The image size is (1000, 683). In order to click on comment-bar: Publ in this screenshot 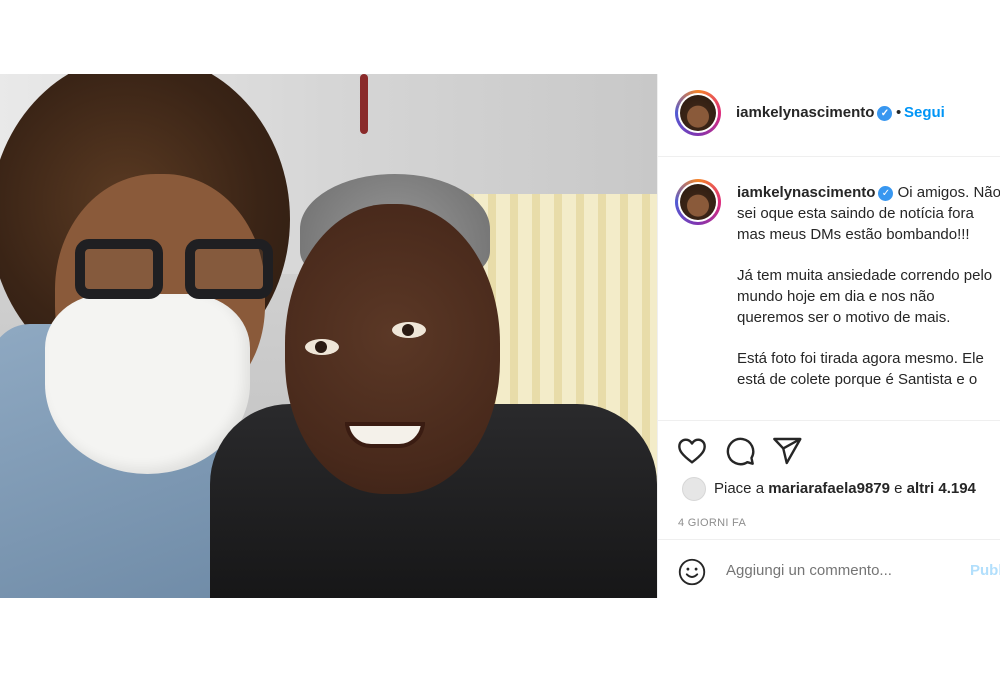, I will do `click(829, 569)`.